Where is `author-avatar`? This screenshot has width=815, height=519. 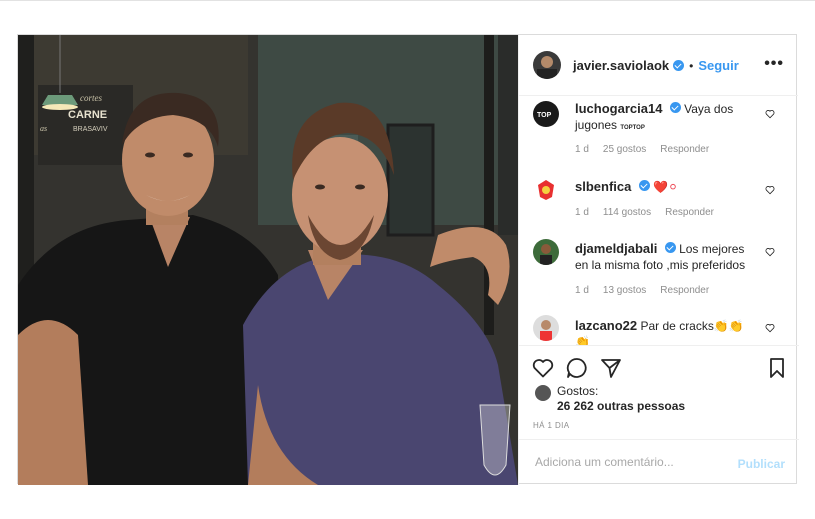
author-avatar is located at coordinates (547, 65).